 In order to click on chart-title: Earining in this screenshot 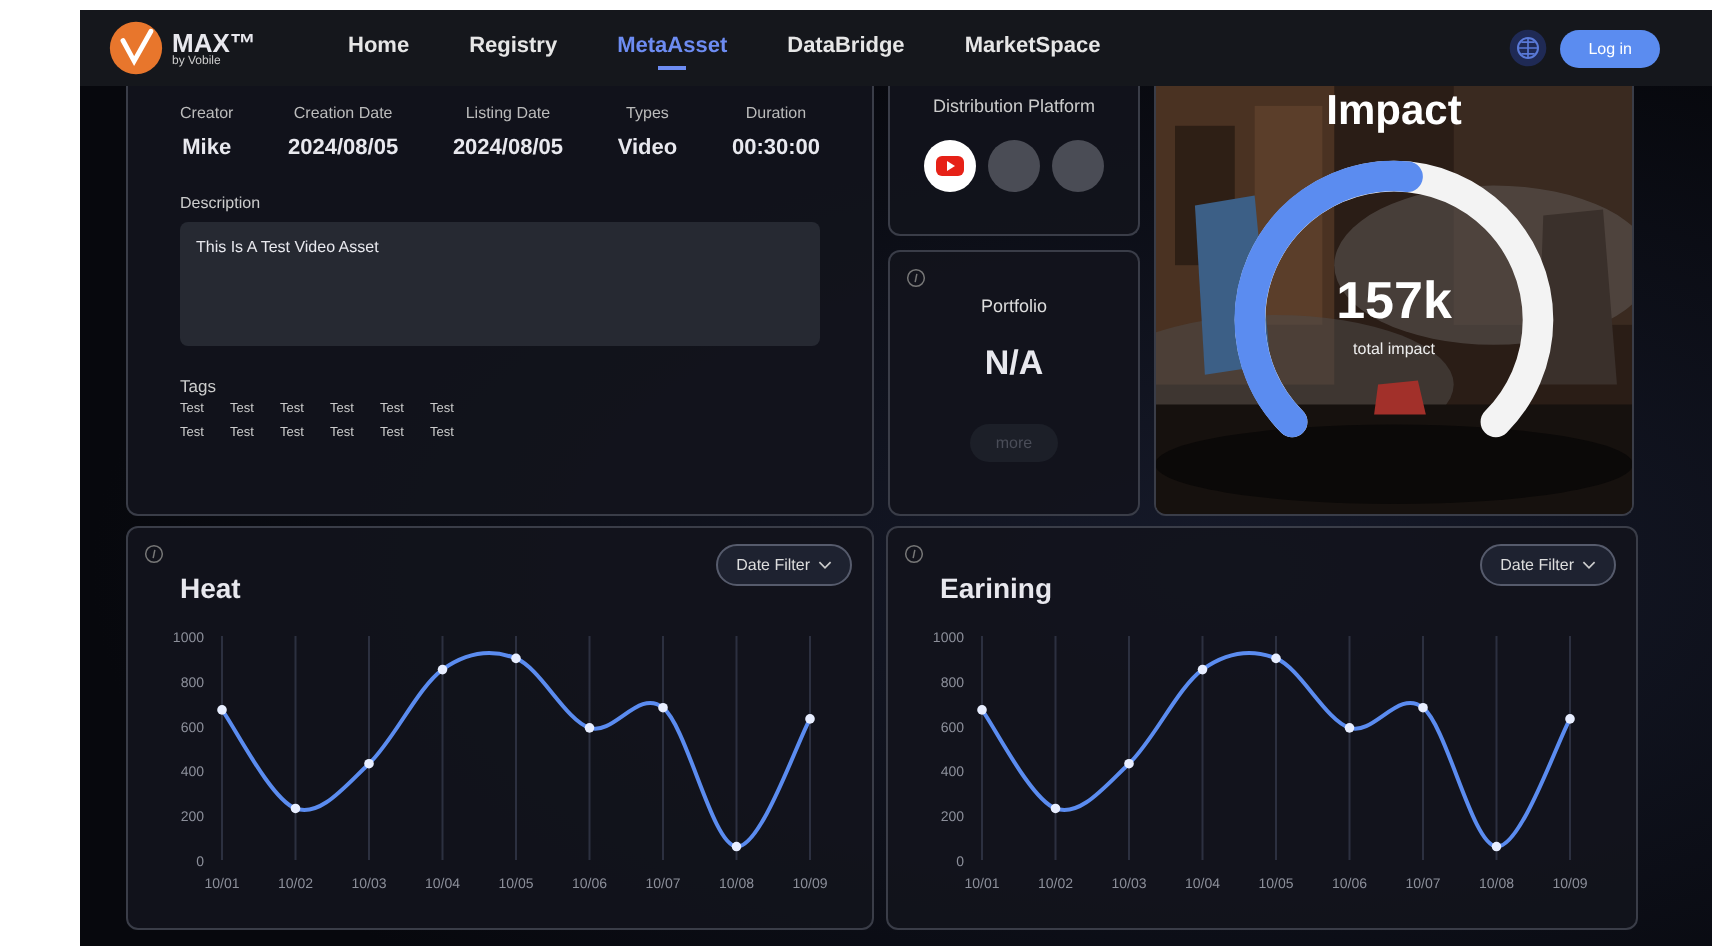, I will do `click(996, 588)`.